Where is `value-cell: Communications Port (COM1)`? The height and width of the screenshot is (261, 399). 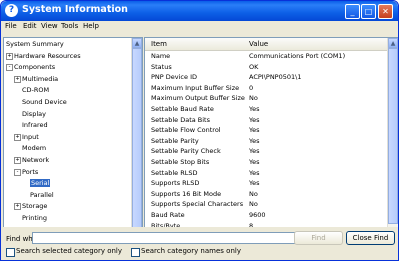 value-cell: Communications Port (COM1) is located at coordinates (297, 56).